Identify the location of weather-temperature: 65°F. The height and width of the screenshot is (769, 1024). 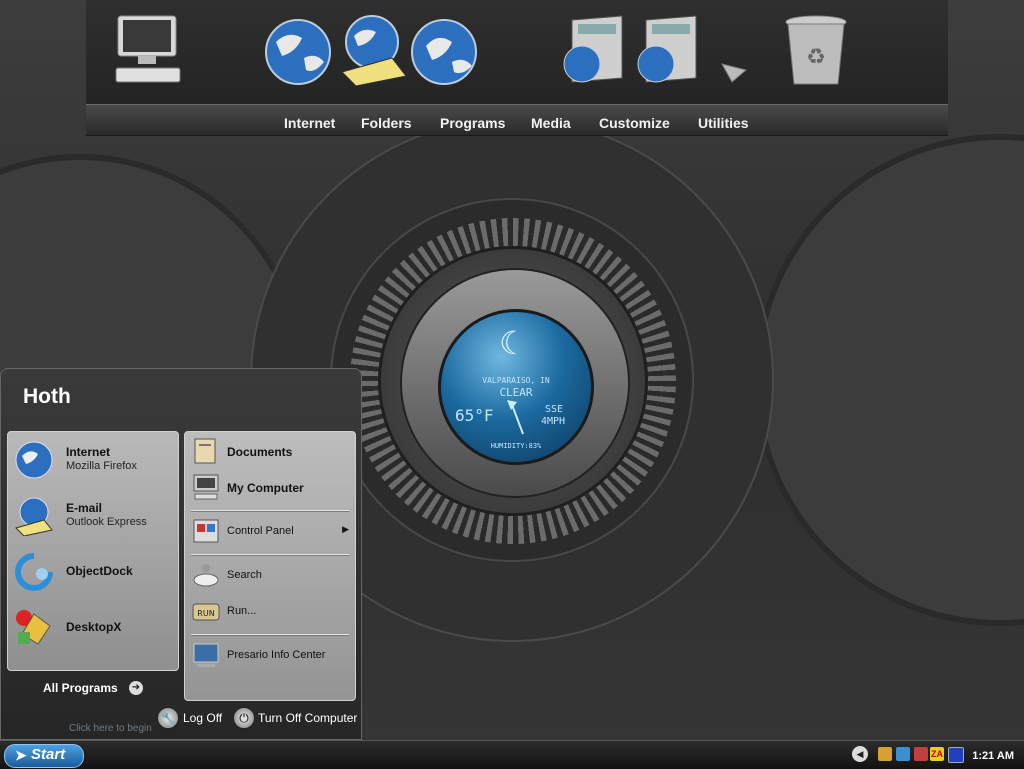
(474, 415).